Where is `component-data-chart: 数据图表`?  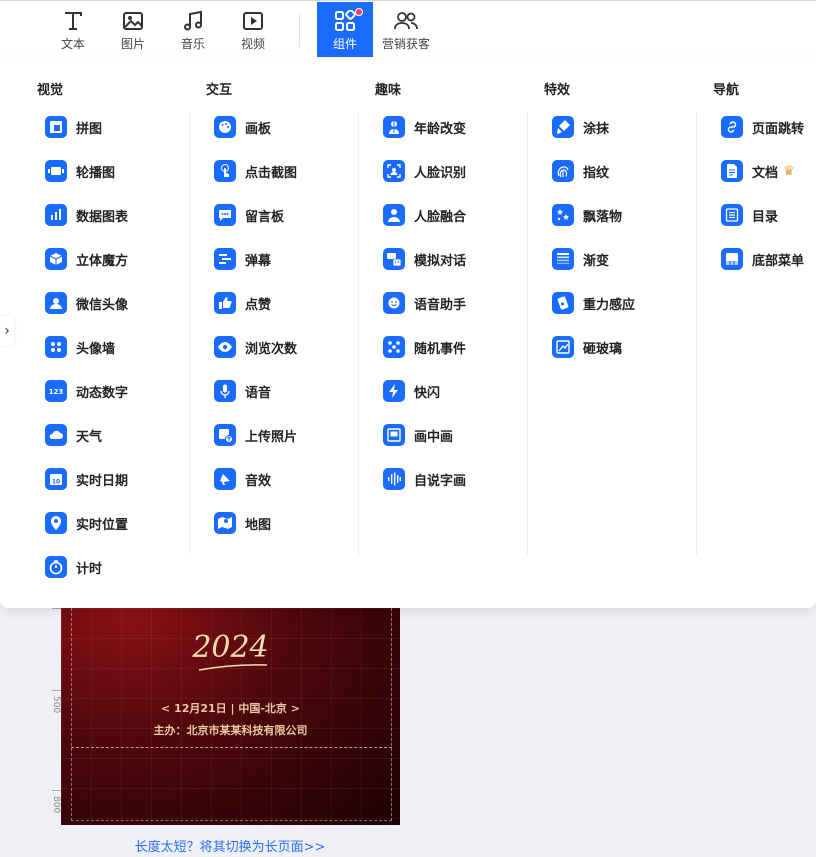
component-data-chart: 数据图表 is located at coordinates (86, 215).